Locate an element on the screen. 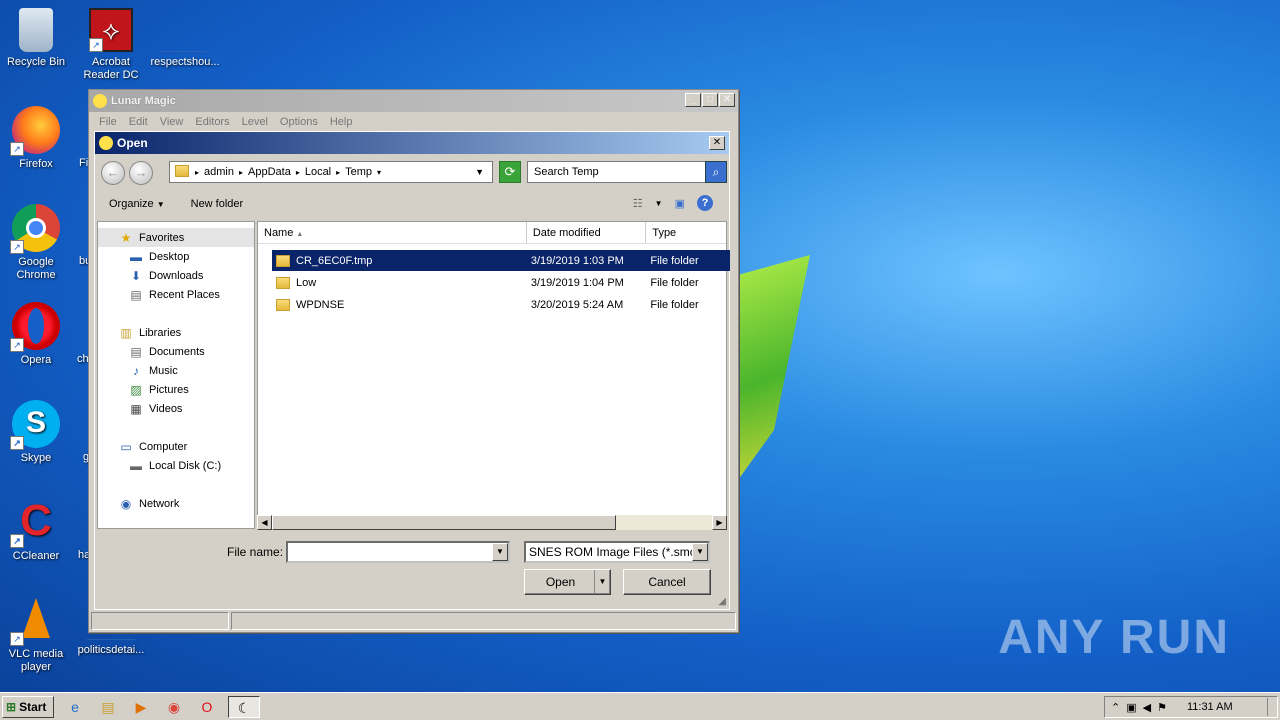 The image size is (1280, 720). start-button: ⊞ Start is located at coordinates (28, 706).